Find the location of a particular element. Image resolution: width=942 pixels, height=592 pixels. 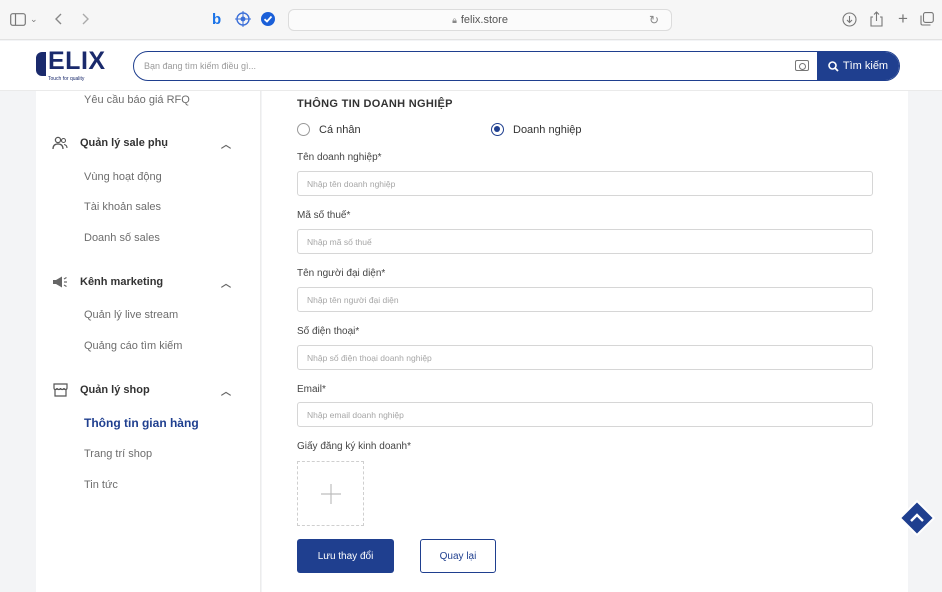

back-arrow-icon is located at coordinates (59, 19).